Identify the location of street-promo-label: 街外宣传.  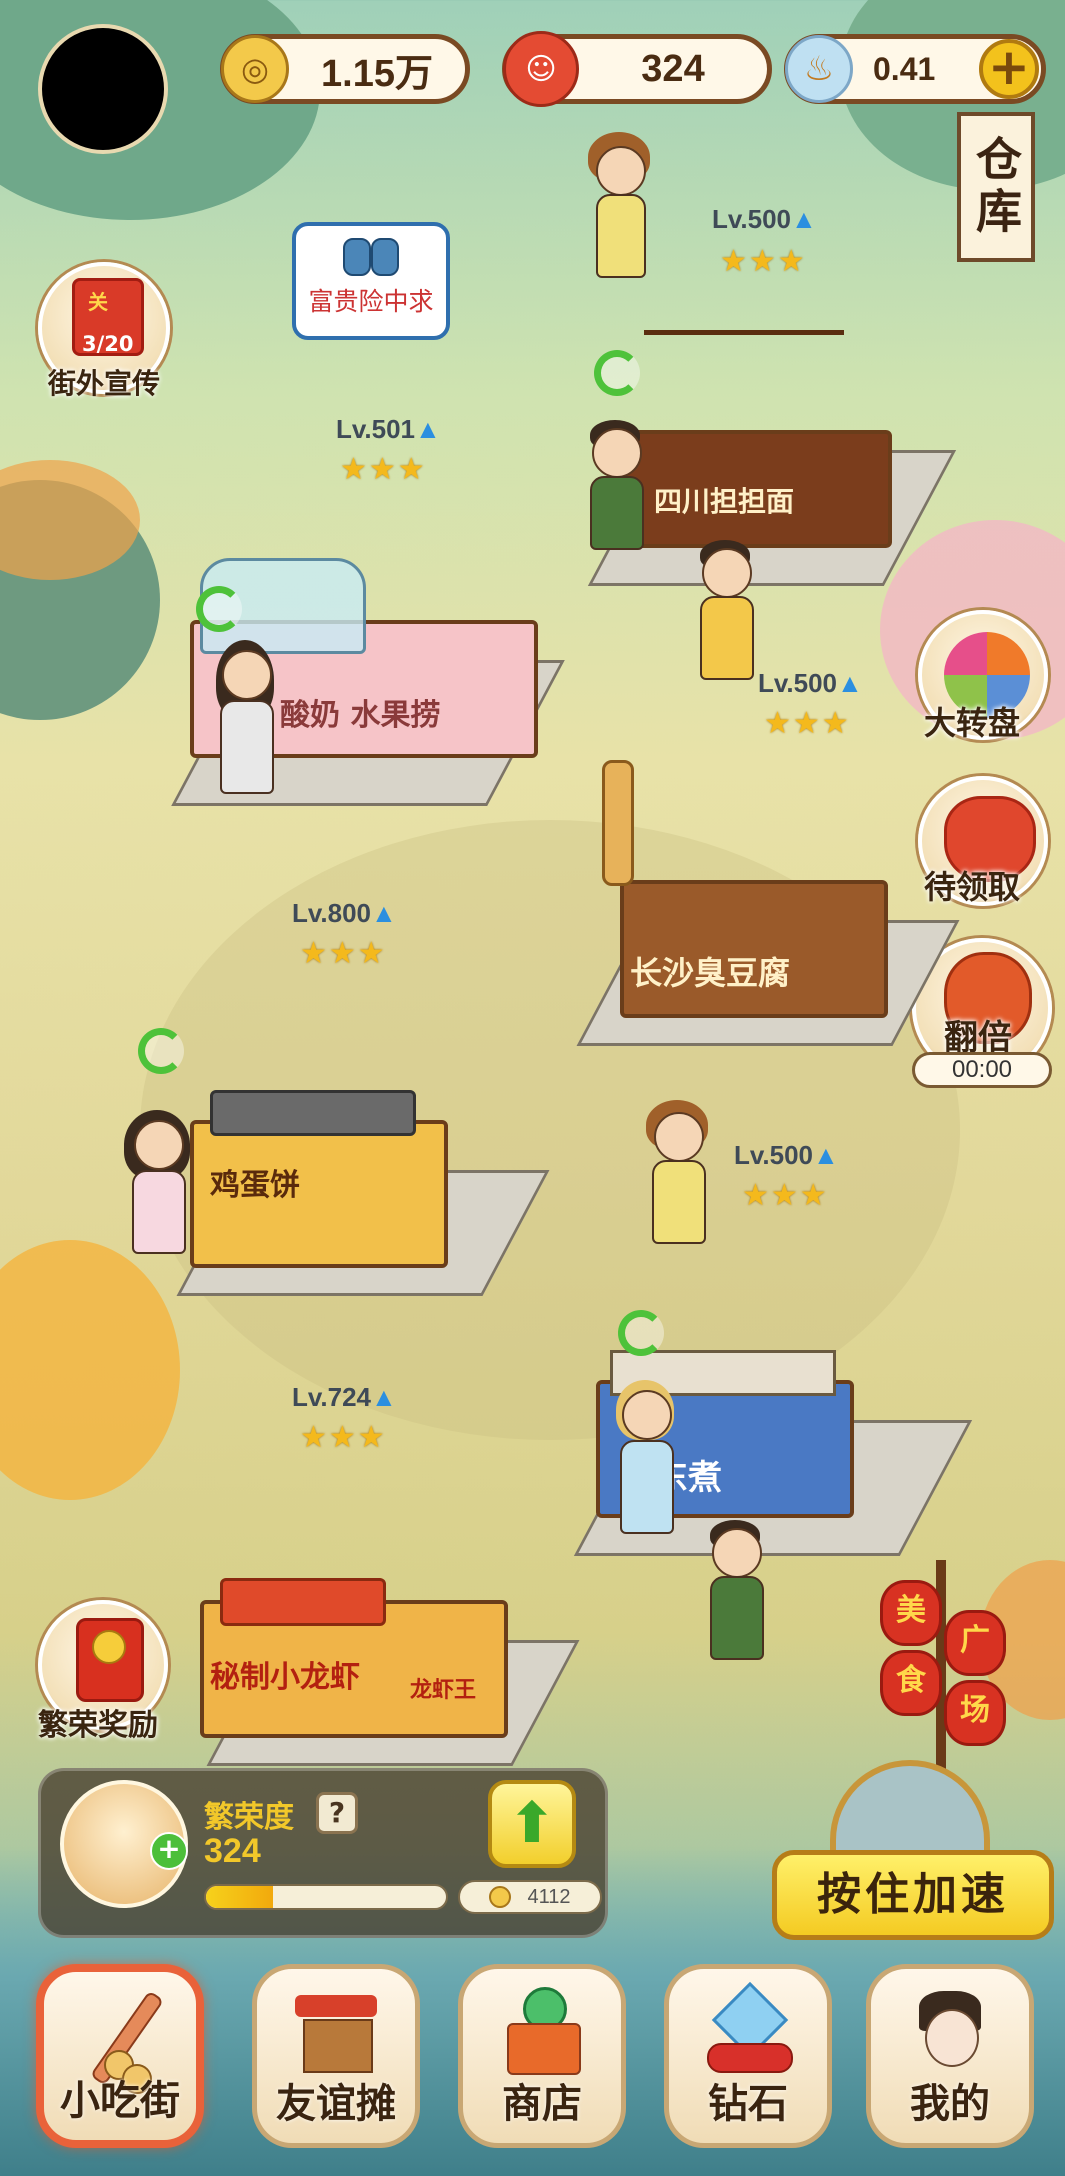
(104, 383).